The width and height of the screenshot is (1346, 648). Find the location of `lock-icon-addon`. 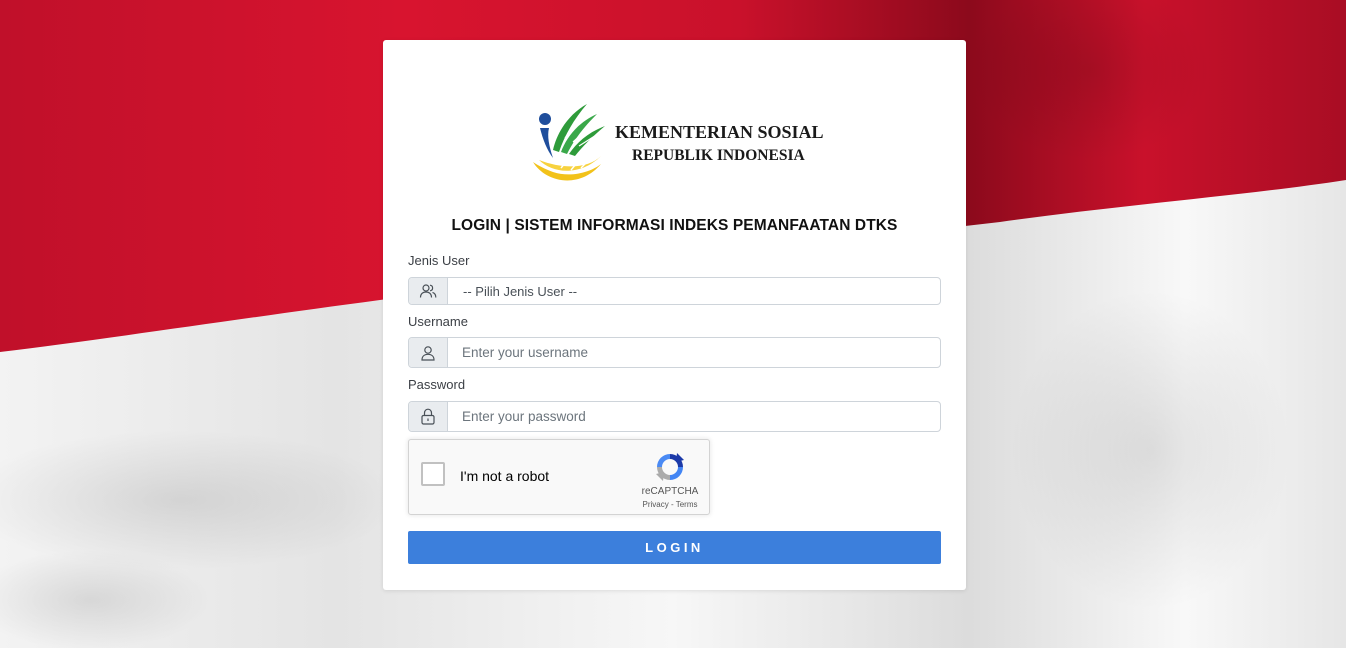

lock-icon-addon is located at coordinates (428, 416).